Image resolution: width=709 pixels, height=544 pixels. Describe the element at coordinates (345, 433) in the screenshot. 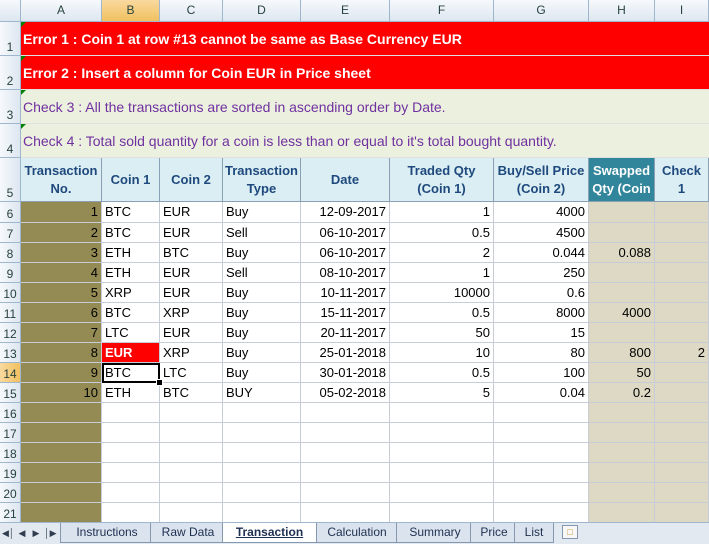

I see `cell-e17` at that location.